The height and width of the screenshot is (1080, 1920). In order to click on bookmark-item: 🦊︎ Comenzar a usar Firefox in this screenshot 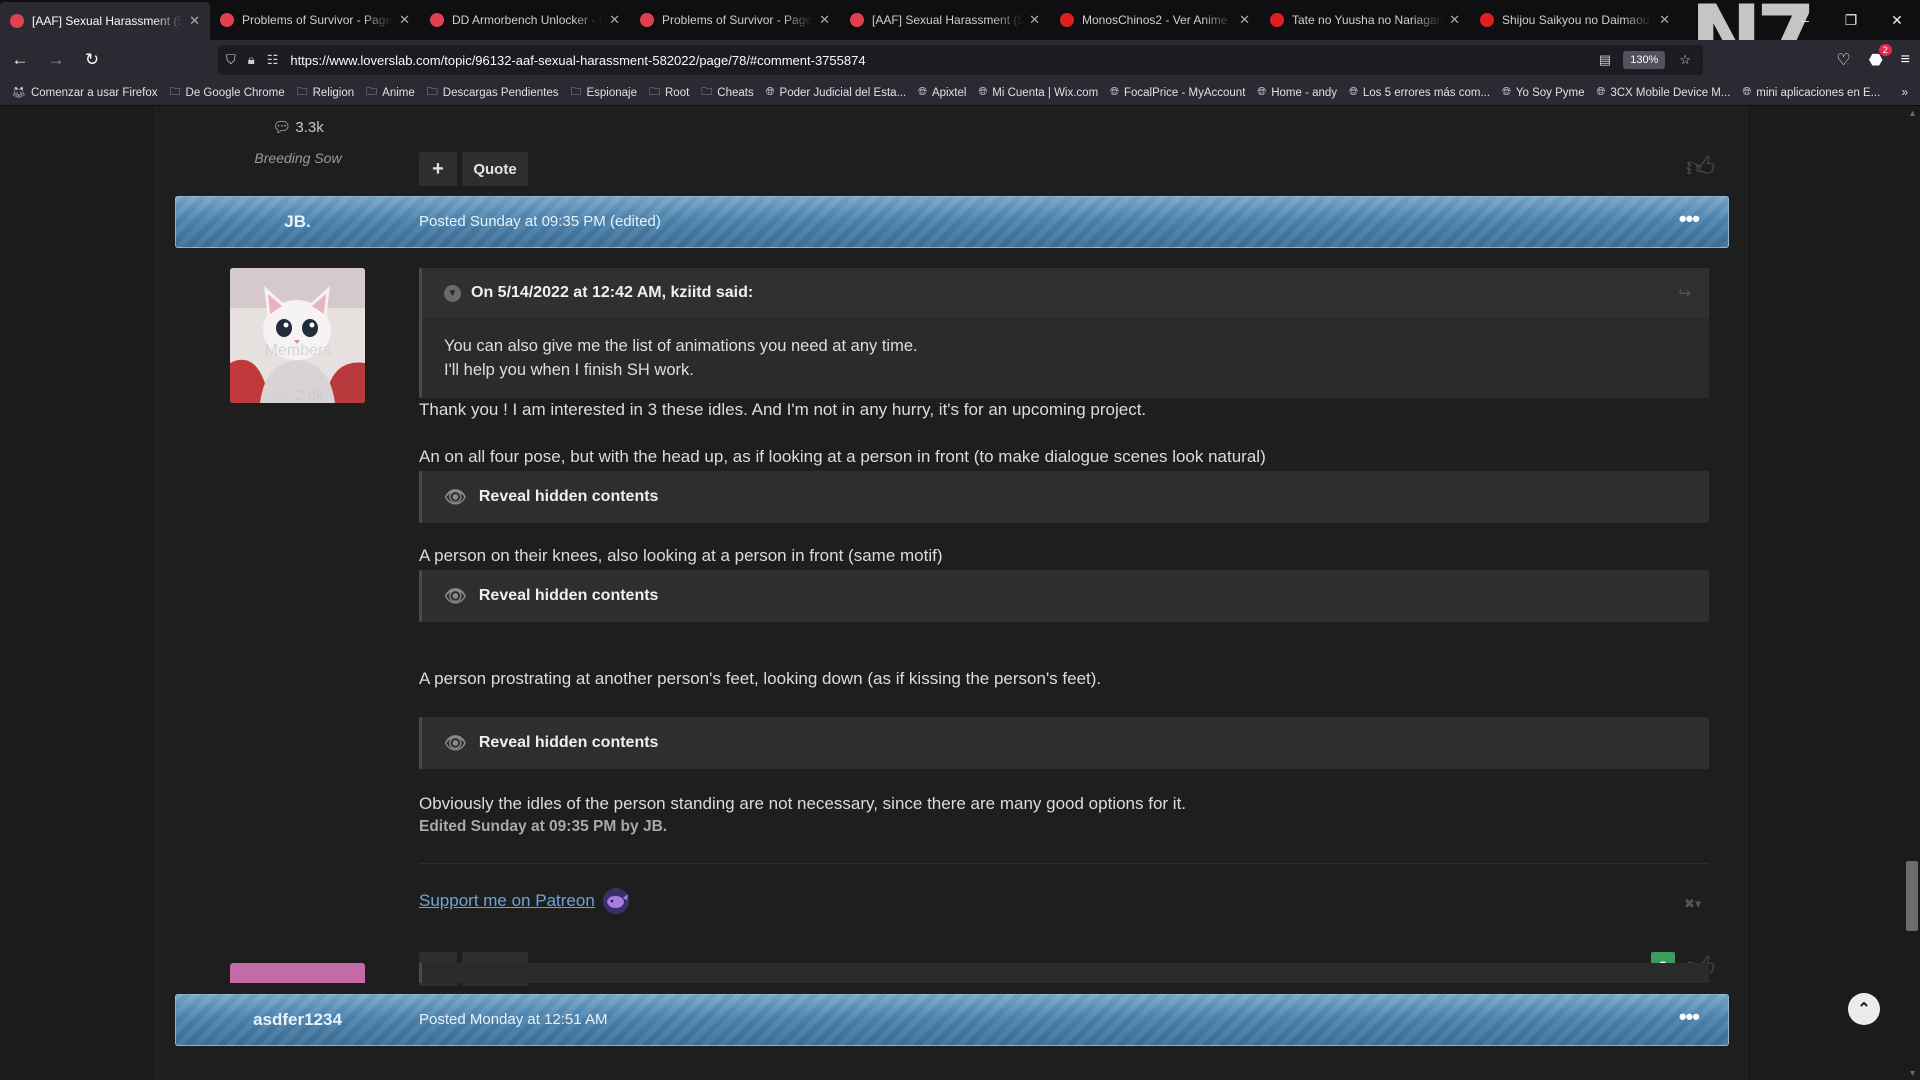, I will do `click(85, 93)`.